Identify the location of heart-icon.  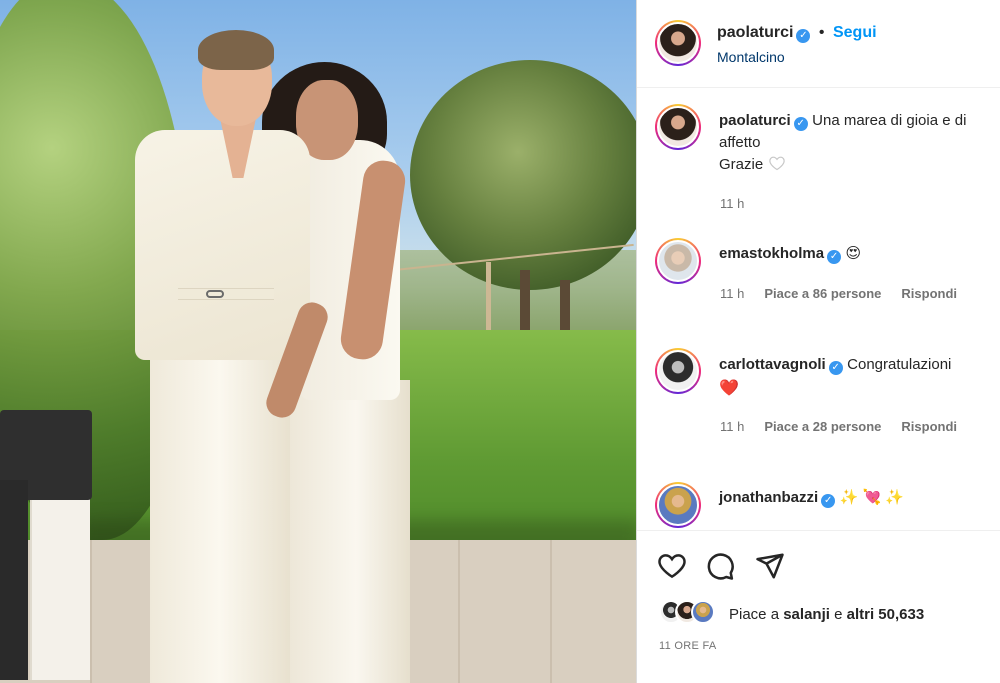
(672, 566).